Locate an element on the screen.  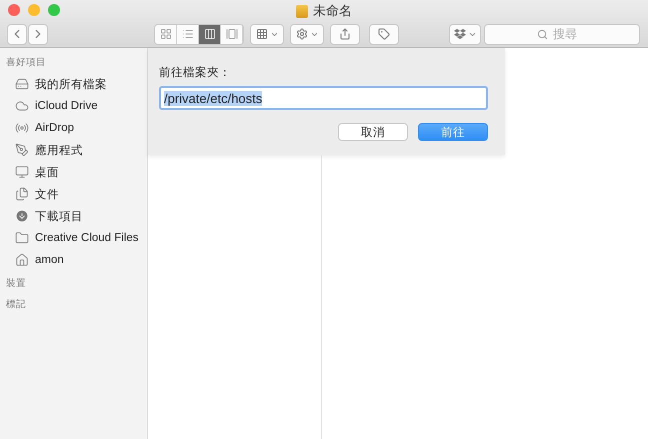
sidebar-section-title: 喜好項目 is located at coordinates (26, 63).